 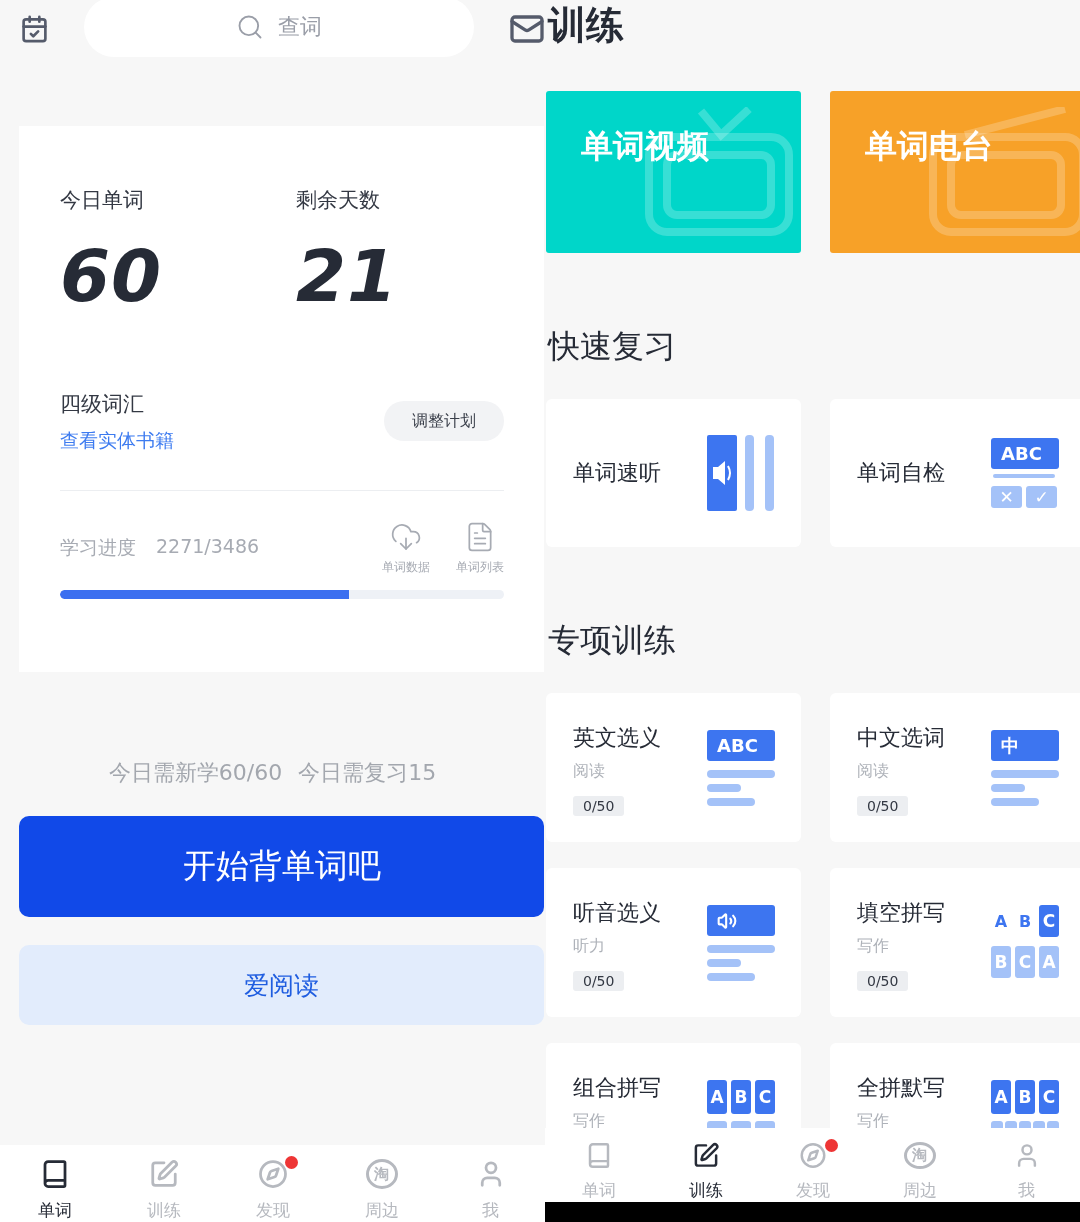 I want to click on banner-label: 单词视频, so click(x=645, y=146).